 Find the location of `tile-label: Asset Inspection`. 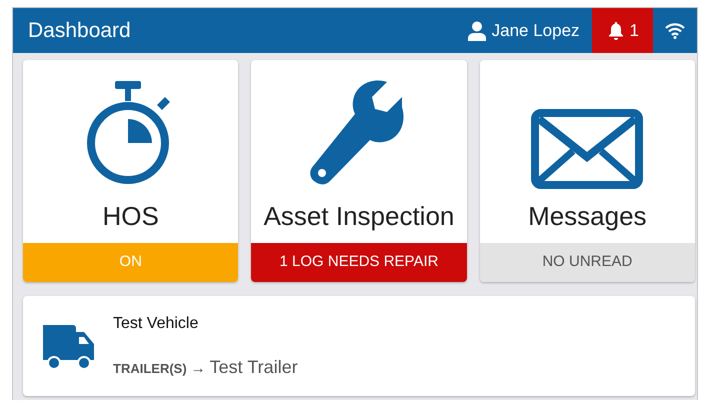

tile-label: Asset Inspection is located at coordinates (359, 216).